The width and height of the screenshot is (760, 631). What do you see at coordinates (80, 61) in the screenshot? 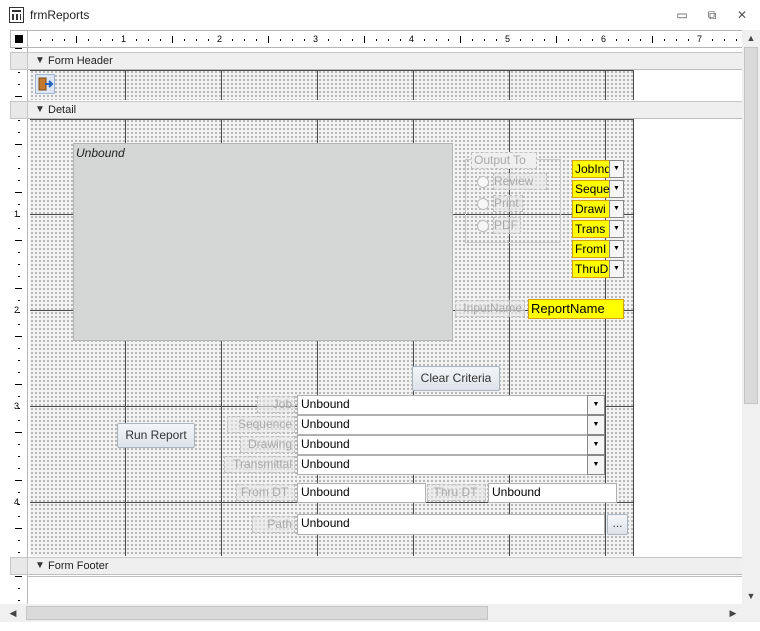
I see `form-header-label: Form Header` at bounding box center [80, 61].